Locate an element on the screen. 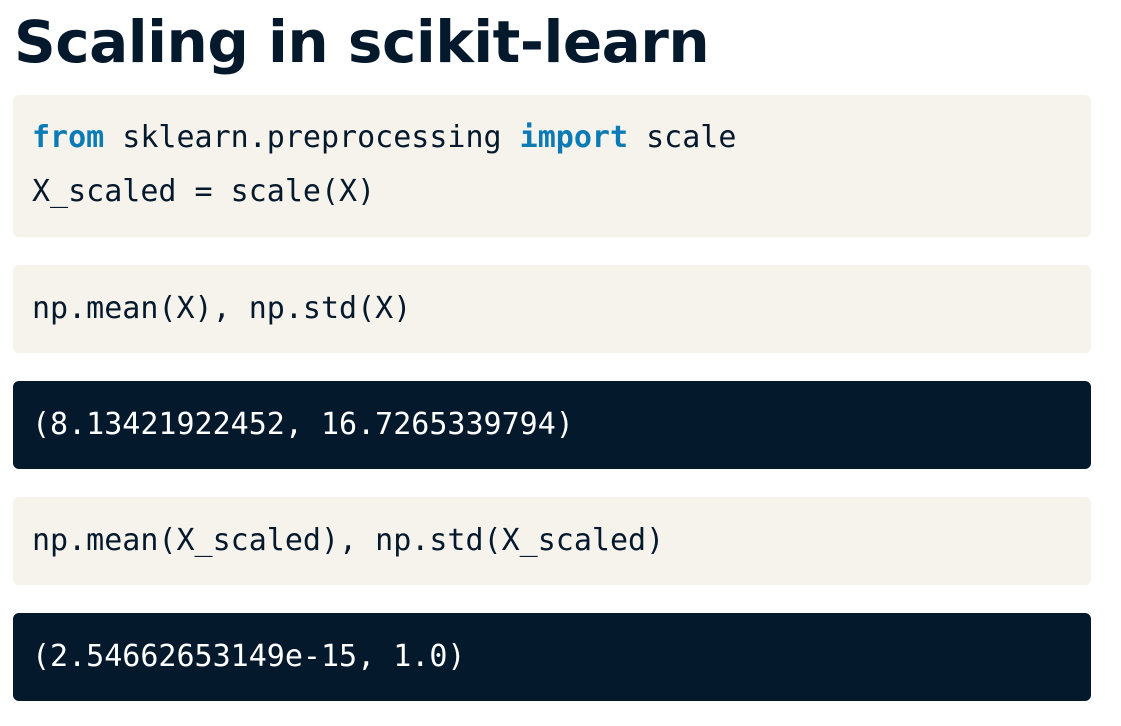  code-text-module: sklearn.preprocessing is located at coordinates (312, 137).